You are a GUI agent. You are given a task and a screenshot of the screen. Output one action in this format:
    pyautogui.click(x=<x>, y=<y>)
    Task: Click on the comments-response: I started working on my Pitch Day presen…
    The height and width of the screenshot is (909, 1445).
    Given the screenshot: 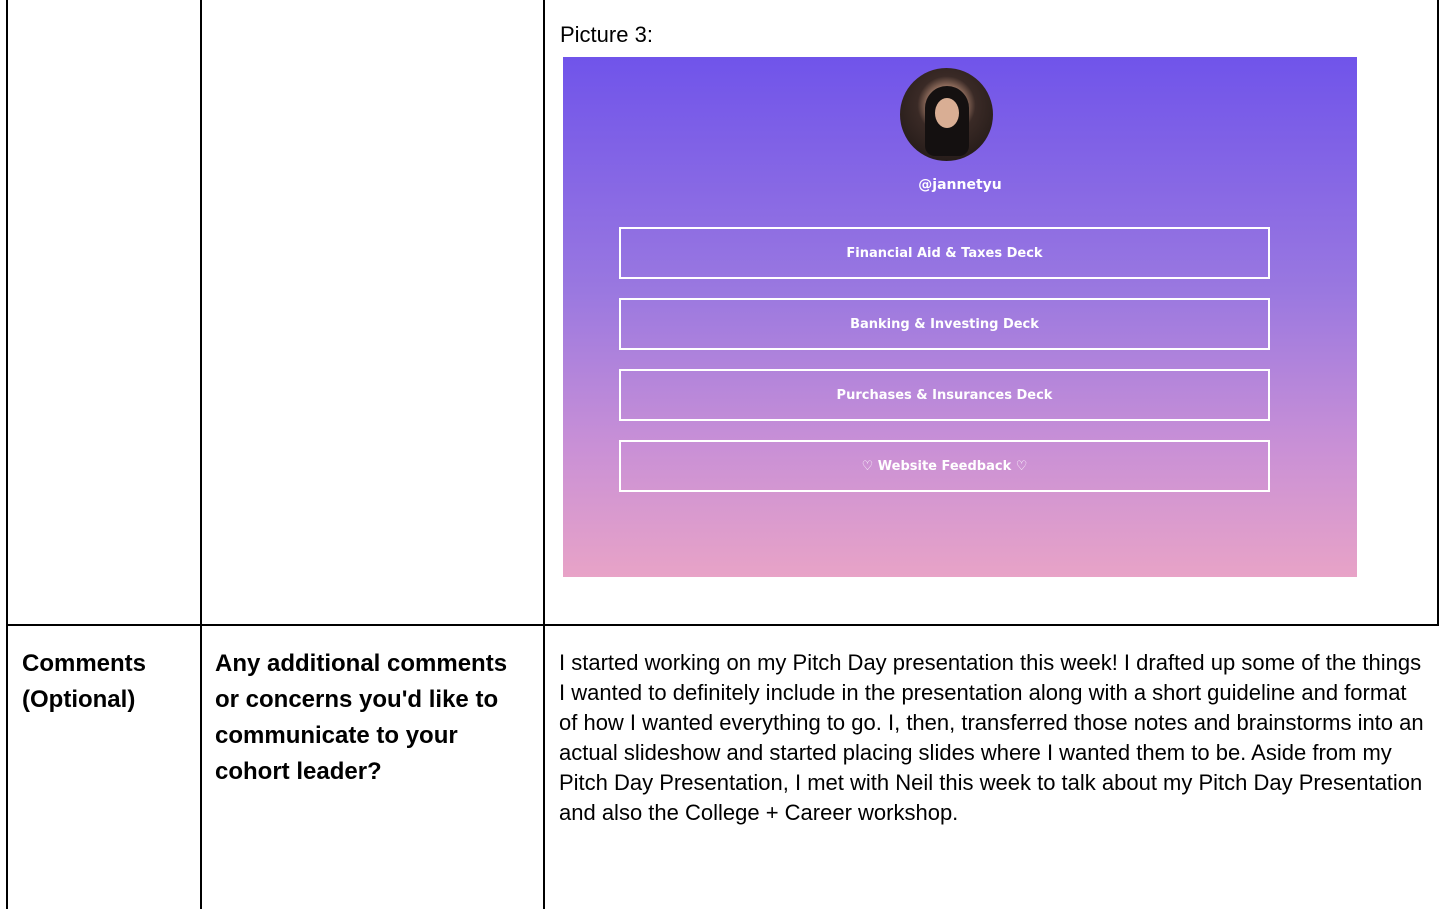 What is the action you would take?
    pyautogui.click(x=991, y=737)
    